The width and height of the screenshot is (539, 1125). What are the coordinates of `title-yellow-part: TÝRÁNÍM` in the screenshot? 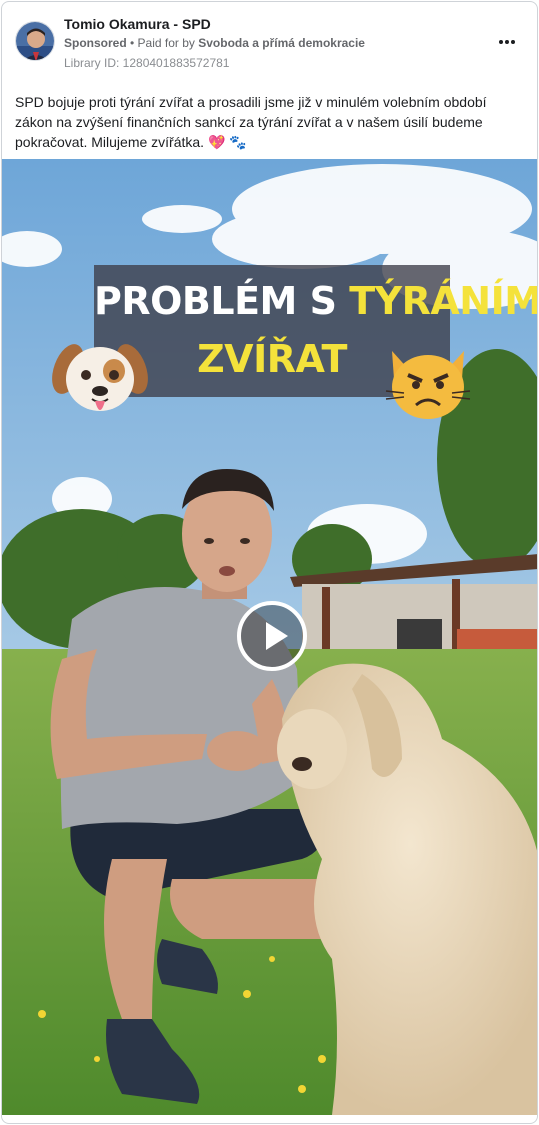 It's located at (443, 301).